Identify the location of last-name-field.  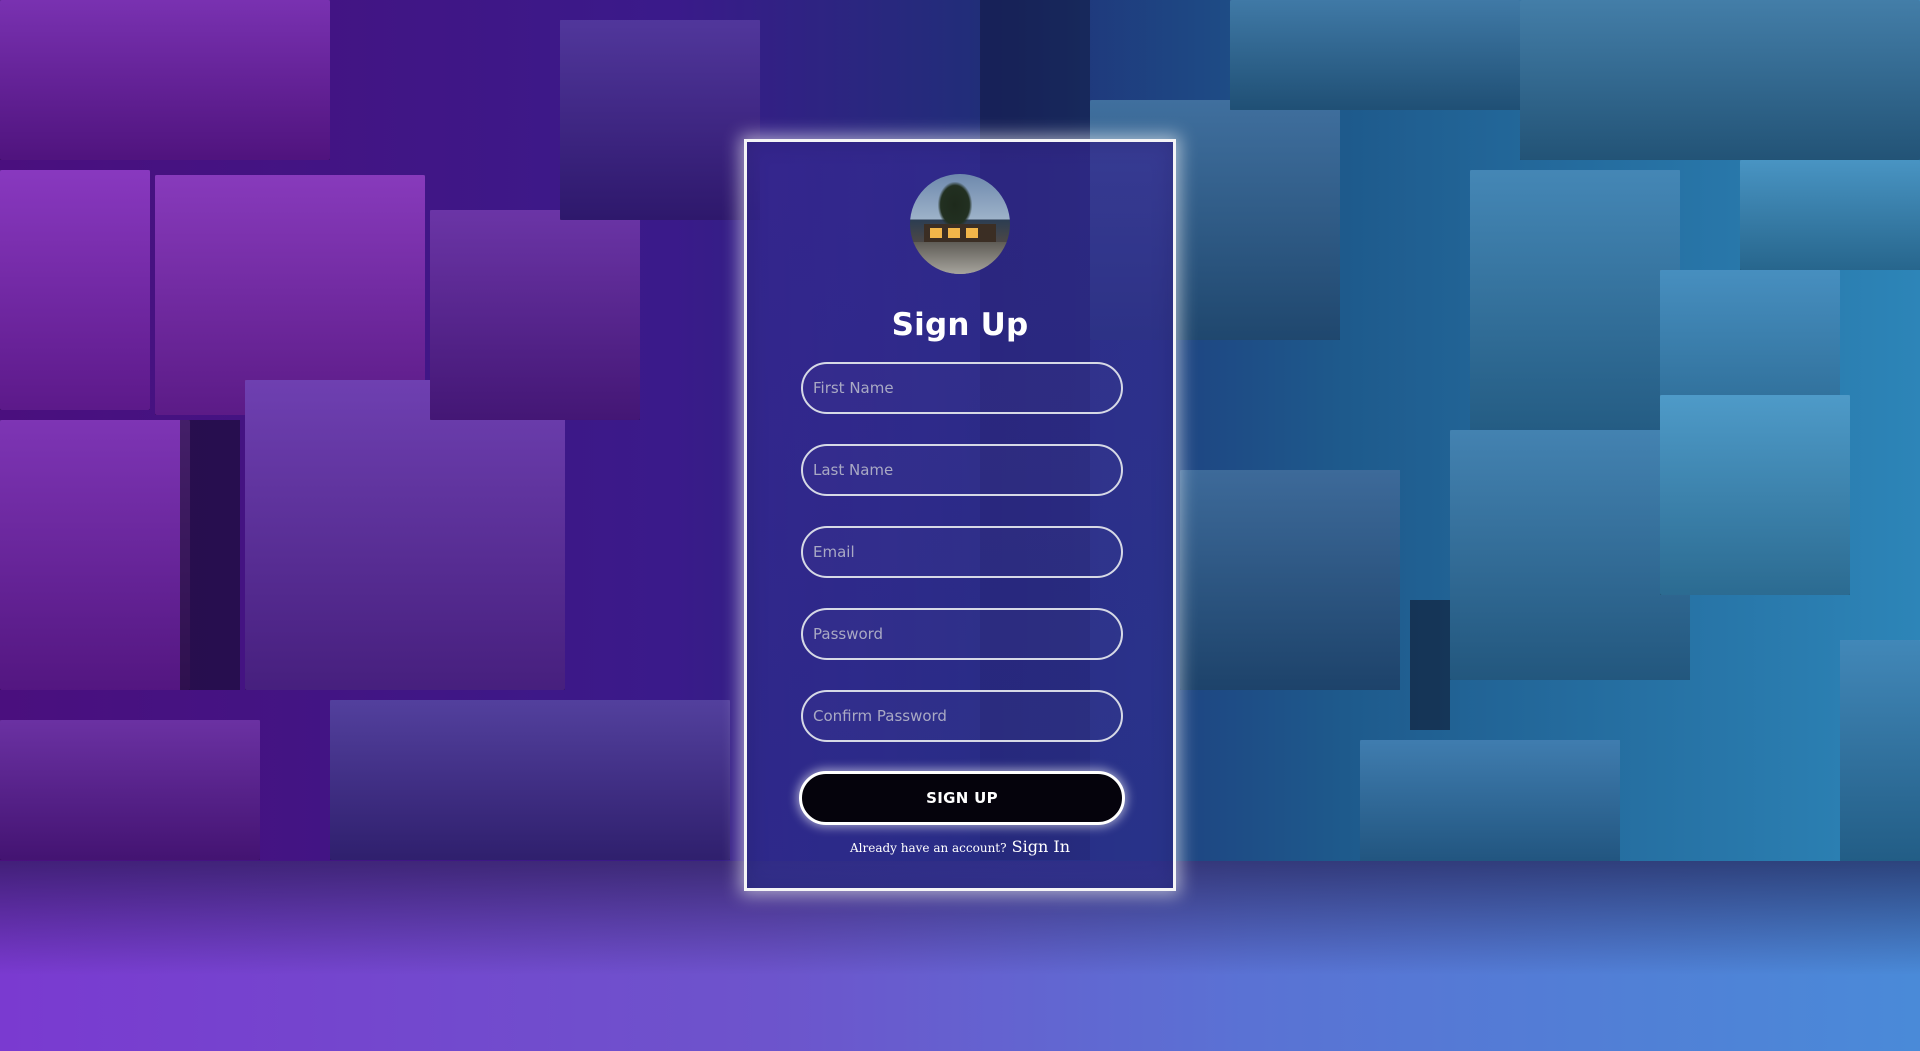
(962, 470).